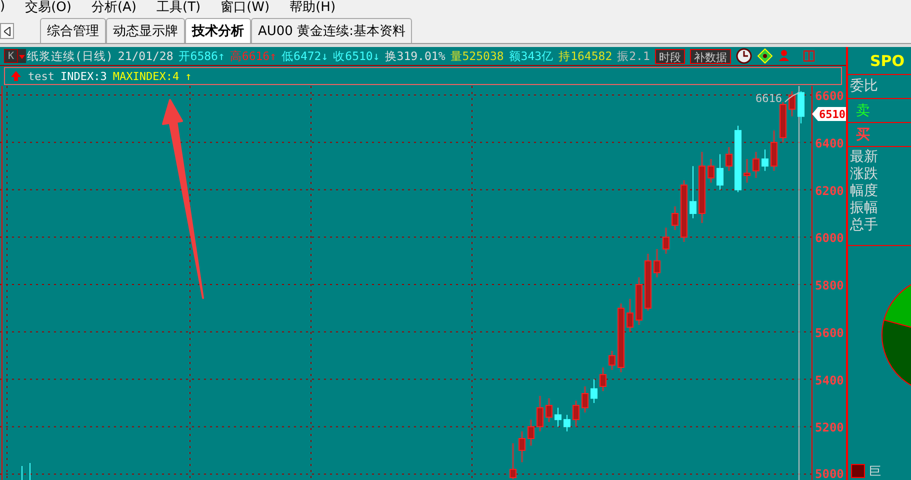 Image resolution: width=911 pixels, height=480 pixels. What do you see at coordinates (829, 96) in the screenshot?
I see `price-axis-label: 6600` at bounding box center [829, 96].